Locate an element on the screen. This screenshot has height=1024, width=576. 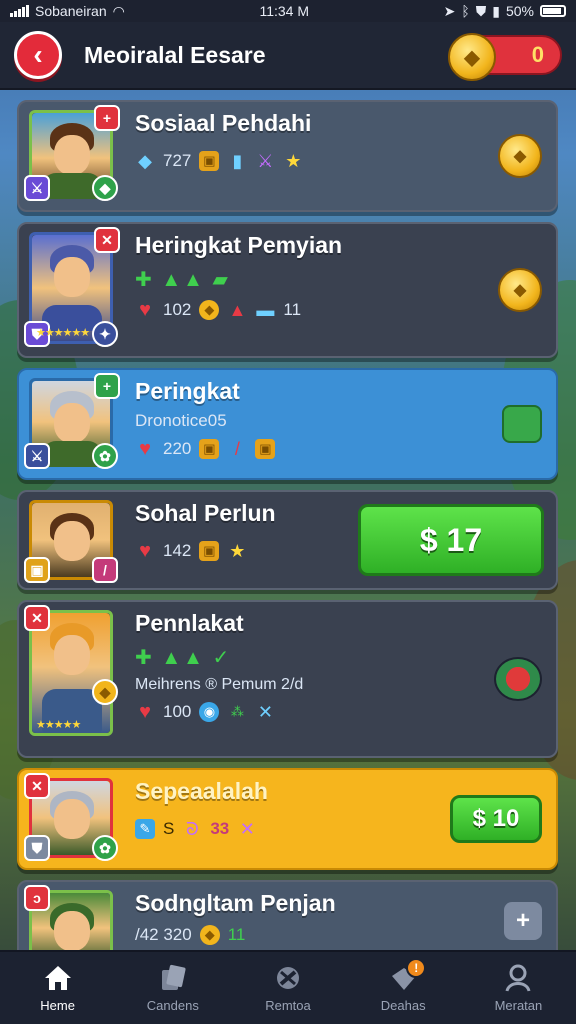
potion-icon: ▲ is located at coordinates (237, 309).